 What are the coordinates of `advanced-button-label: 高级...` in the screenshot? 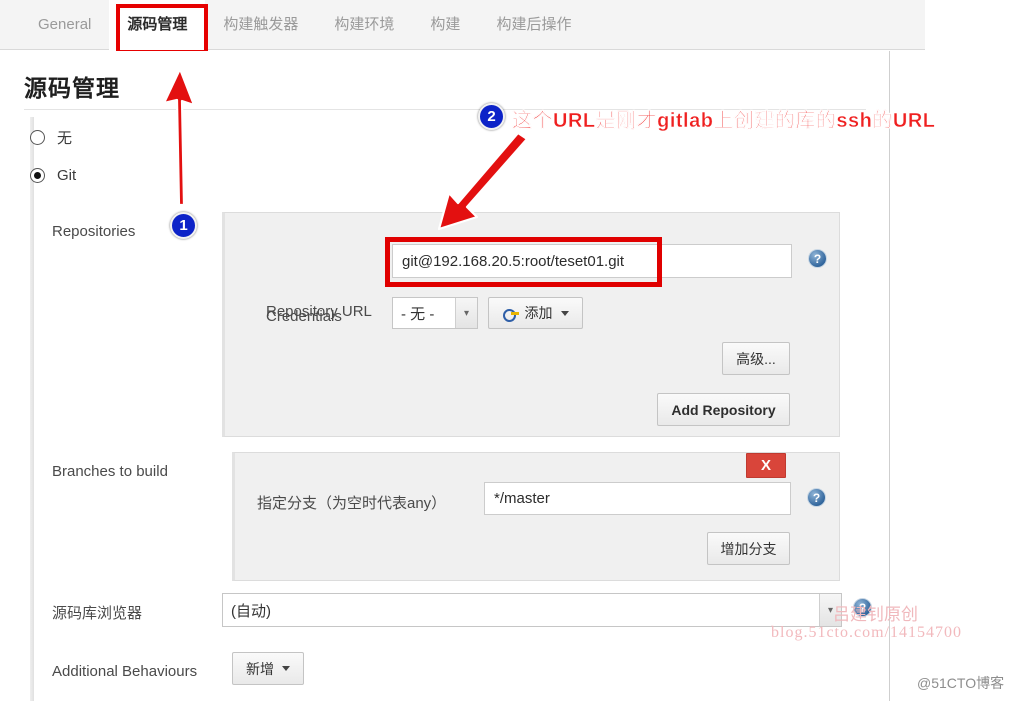 It's located at (756, 358).